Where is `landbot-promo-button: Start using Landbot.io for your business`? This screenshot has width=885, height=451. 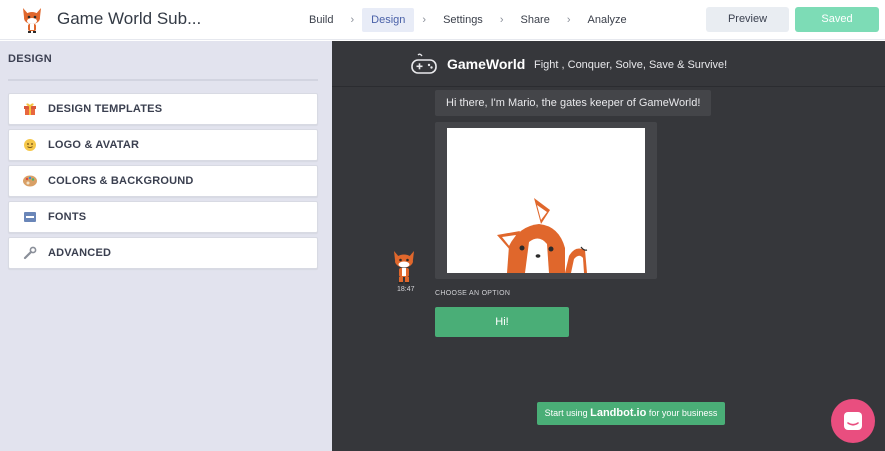
landbot-promo-button: Start using Landbot.io for your business is located at coordinates (631, 413).